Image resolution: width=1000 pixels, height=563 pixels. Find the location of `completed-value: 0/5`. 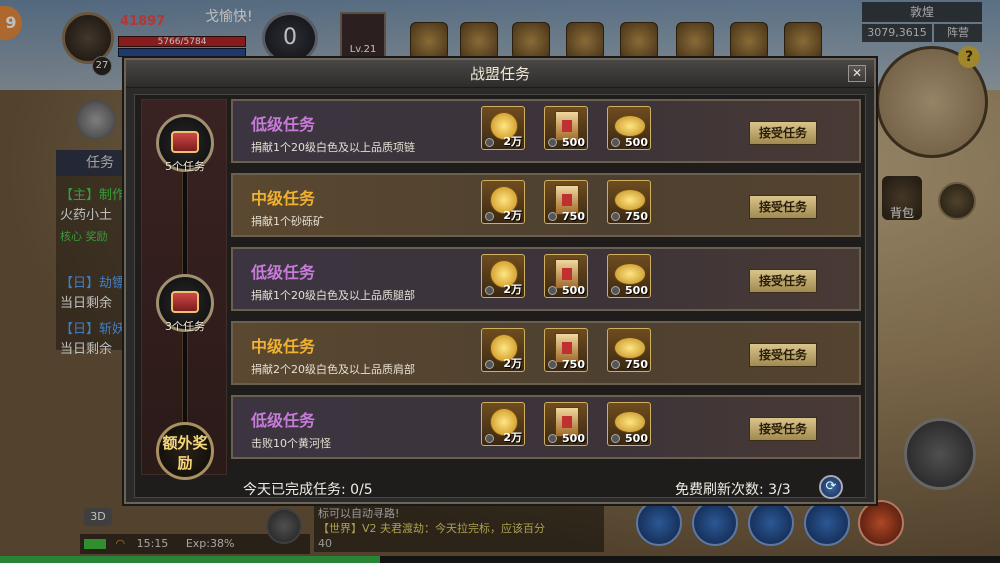

completed-value: 0/5 is located at coordinates (361, 490).